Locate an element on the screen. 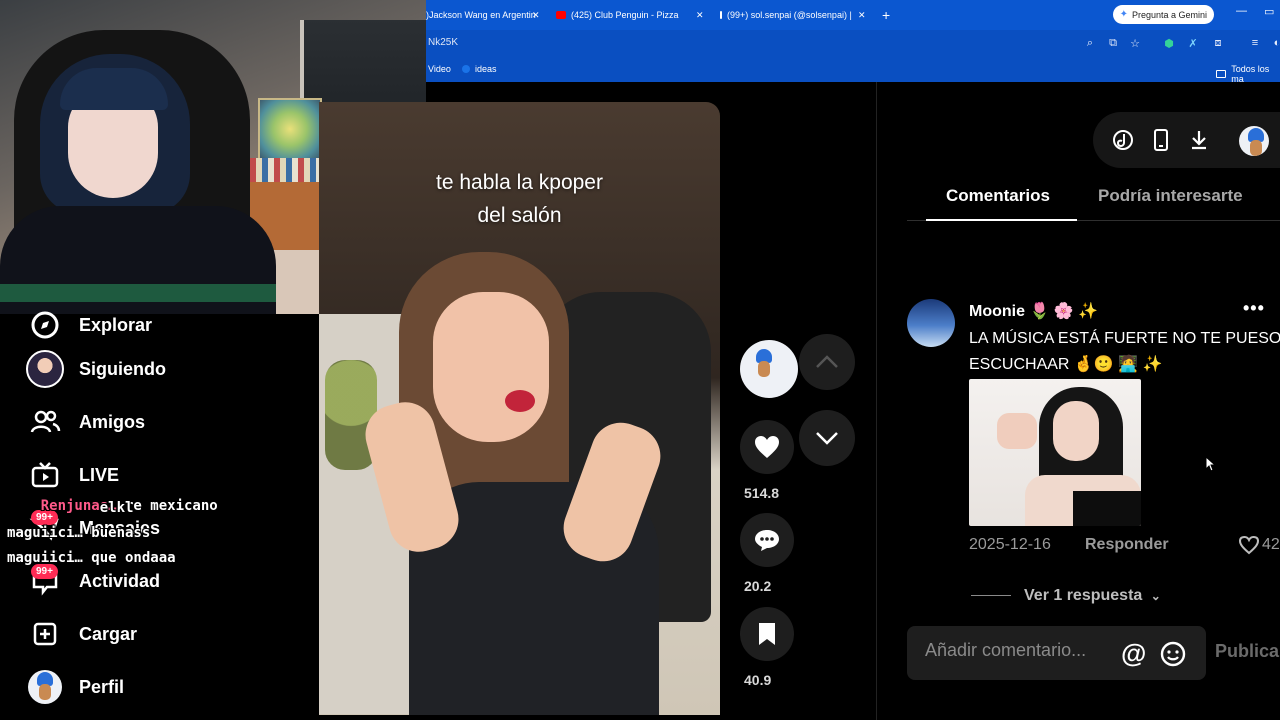  chevron-down-icon is located at coordinates (827, 438).